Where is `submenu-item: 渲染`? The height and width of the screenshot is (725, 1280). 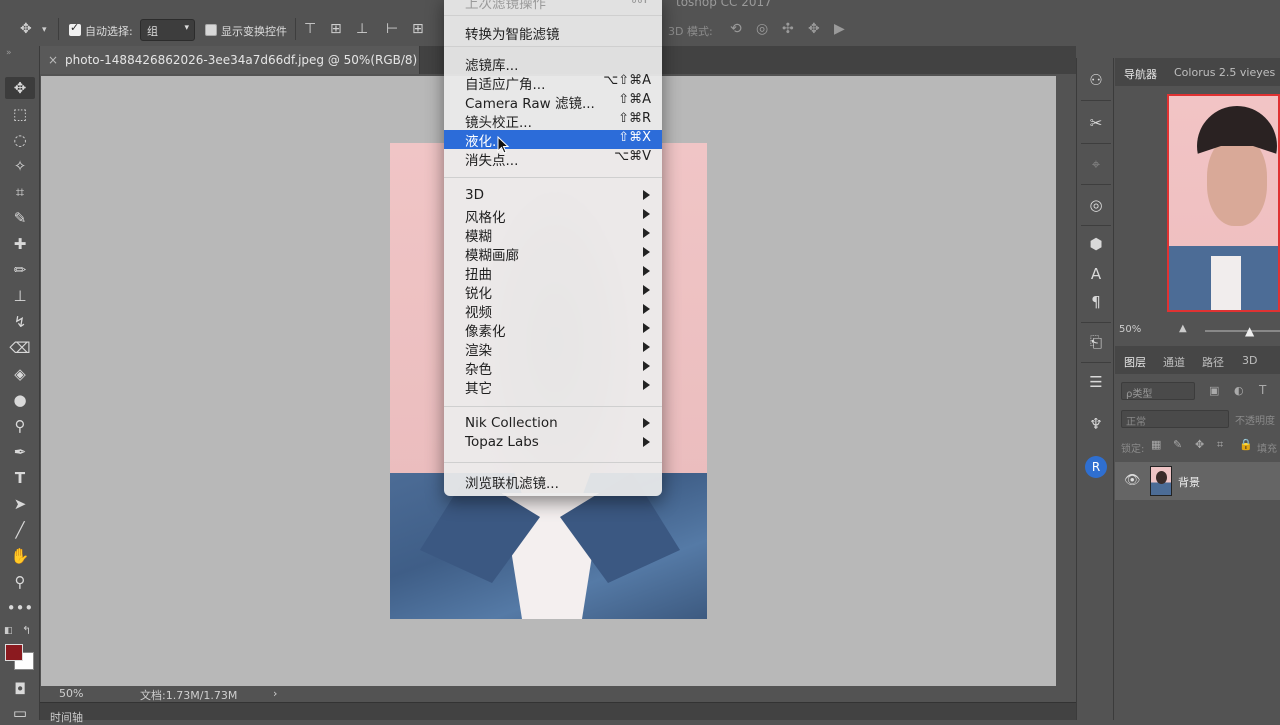
submenu-item: 渲染 is located at coordinates (553, 349).